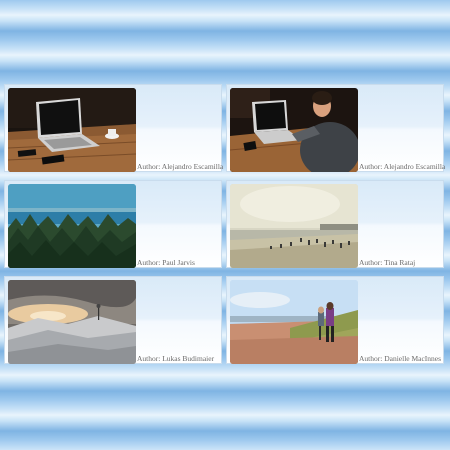 This screenshot has width=450, height=450. What do you see at coordinates (294, 226) in the screenshot?
I see `beach-crowd-photo` at bounding box center [294, 226].